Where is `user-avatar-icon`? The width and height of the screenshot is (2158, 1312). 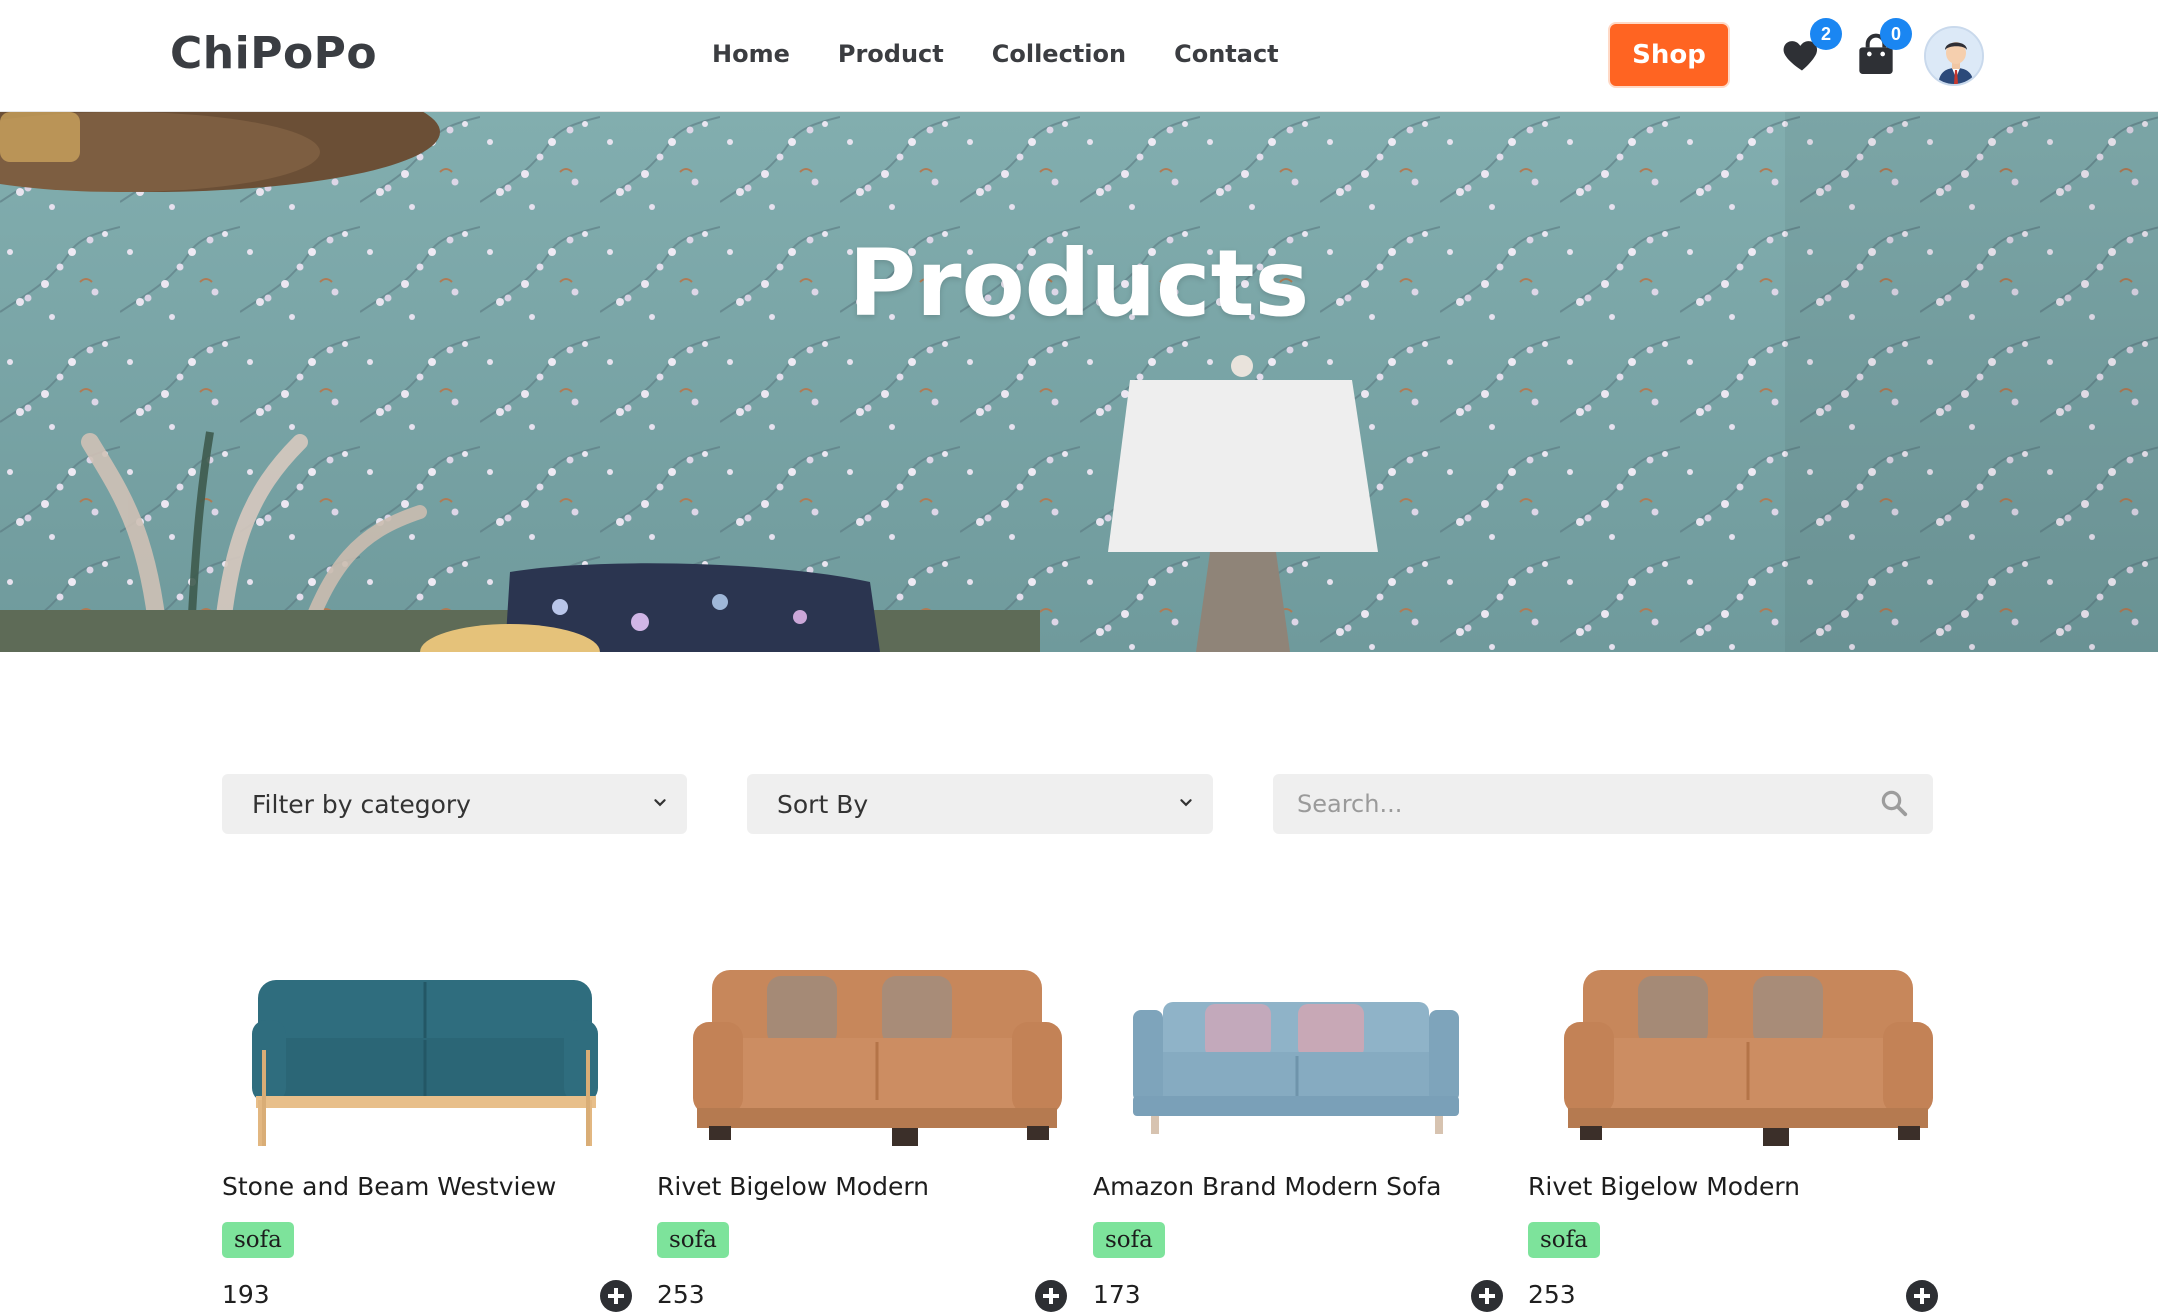
user-avatar-icon is located at coordinates (1954, 56).